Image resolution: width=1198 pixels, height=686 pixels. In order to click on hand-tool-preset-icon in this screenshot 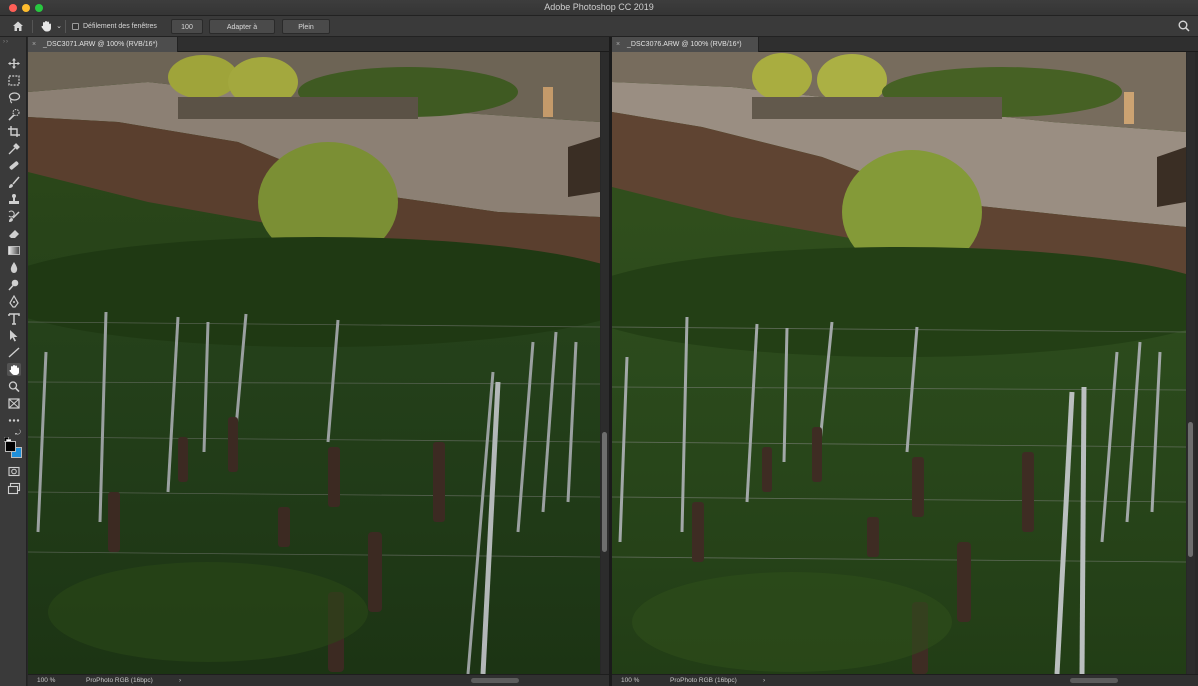, I will do `click(46, 26)`.